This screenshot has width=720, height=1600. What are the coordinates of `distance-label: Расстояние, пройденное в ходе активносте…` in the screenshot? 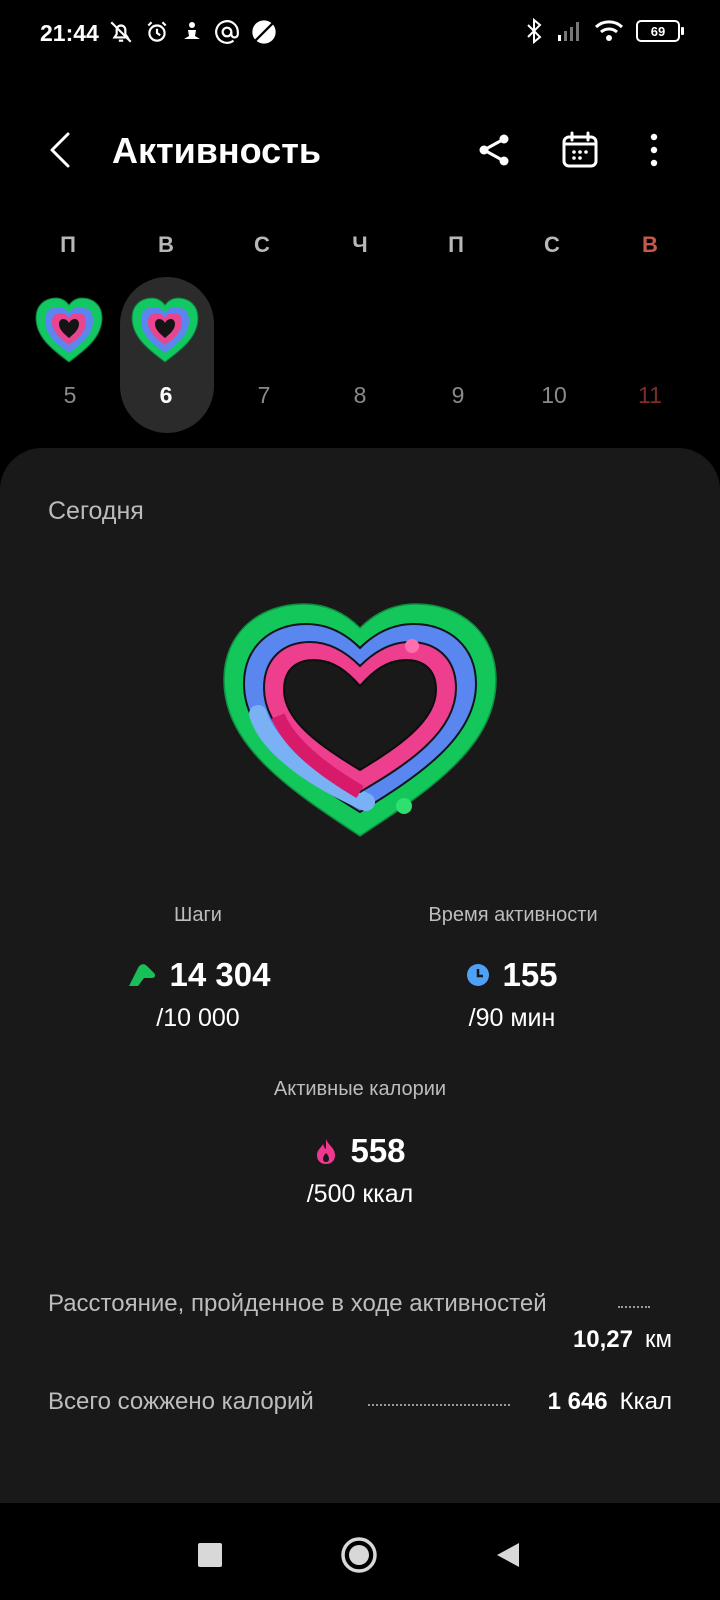 It's located at (297, 1303).